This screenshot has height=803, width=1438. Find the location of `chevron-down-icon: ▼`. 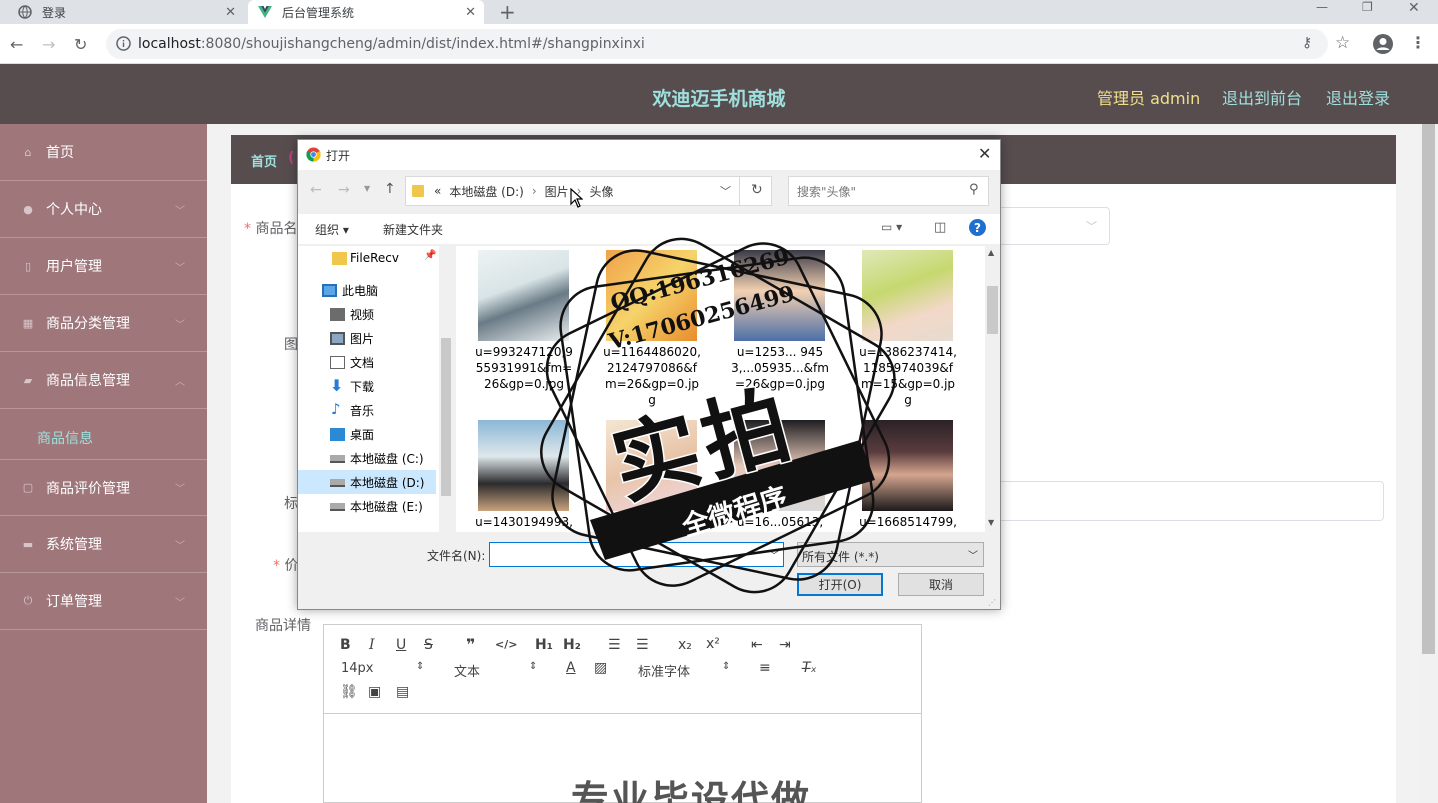

chevron-down-icon: ▼ is located at coordinates (367, 188).